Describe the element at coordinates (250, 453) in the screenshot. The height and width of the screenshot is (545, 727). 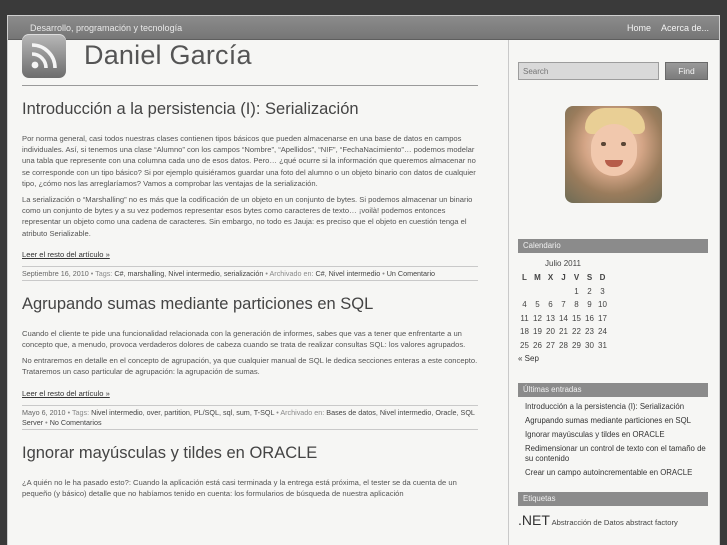
I see `post-title: Ignorar mayúsculas y tildes en ORACLE` at that location.